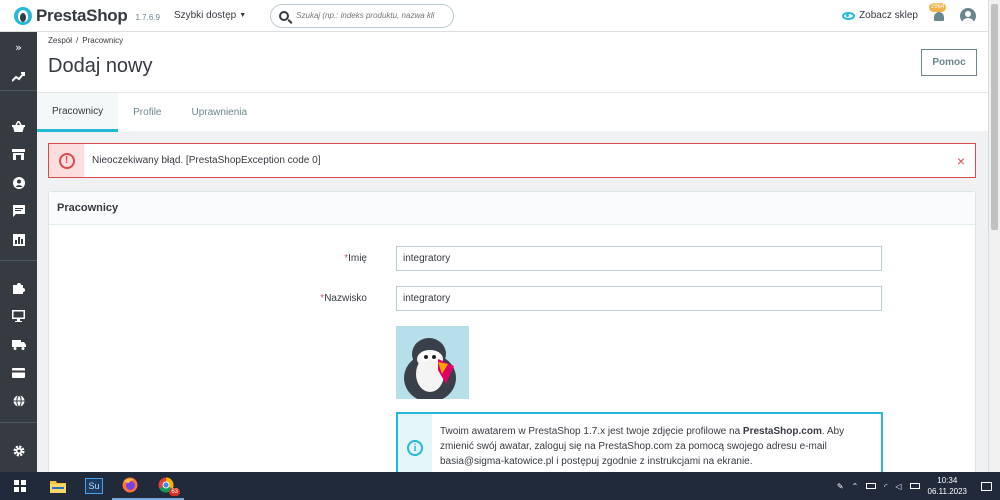 Image resolution: width=1000 pixels, height=500 pixels. What do you see at coordinates (18, 252) in the screenshot?
I see `sidebar: »` at bounding box center [18, 252].